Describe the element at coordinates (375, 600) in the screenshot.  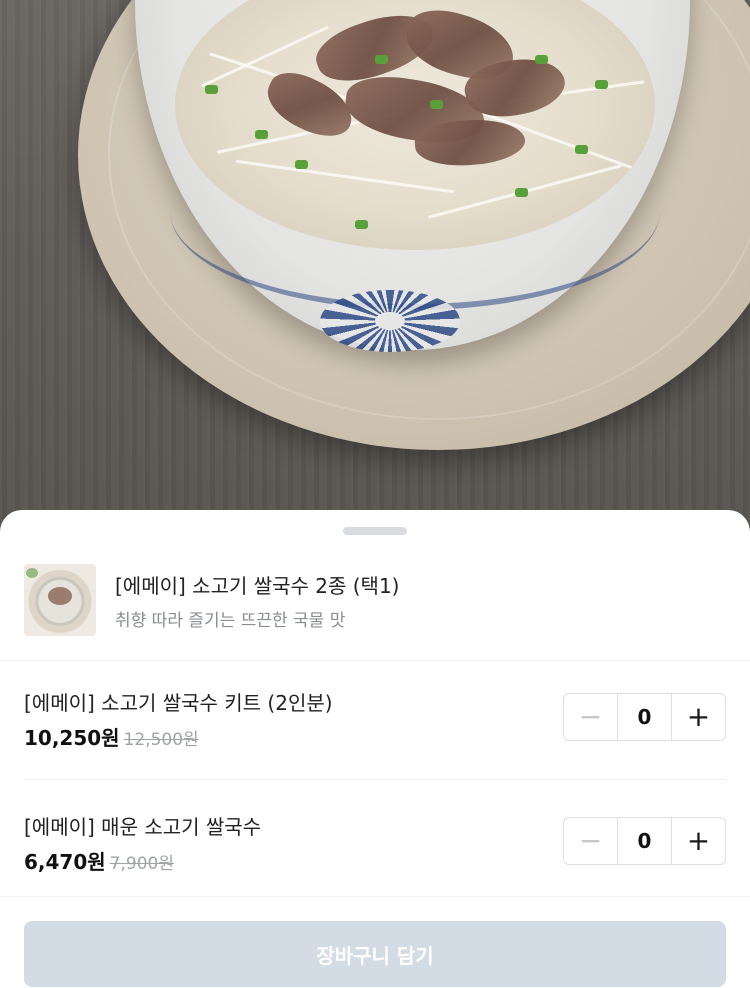
I see `product-summary: [에메이] 소고기 쌀국수 2종 (택1) 취향 따라 즐기는 뜨끈한 국물 맛` at that location.